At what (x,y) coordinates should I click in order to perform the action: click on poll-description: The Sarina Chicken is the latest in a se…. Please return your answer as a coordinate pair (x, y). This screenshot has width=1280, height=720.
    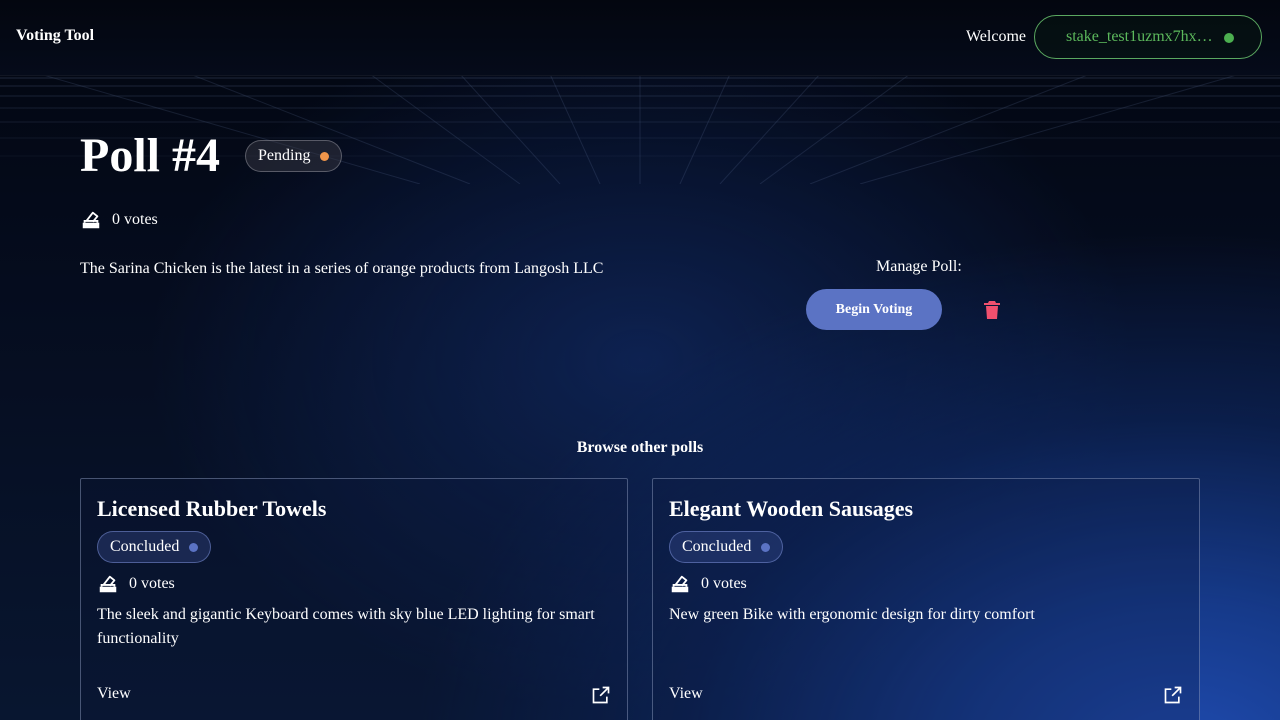
    Looking at the image, I should click on (342, 268).